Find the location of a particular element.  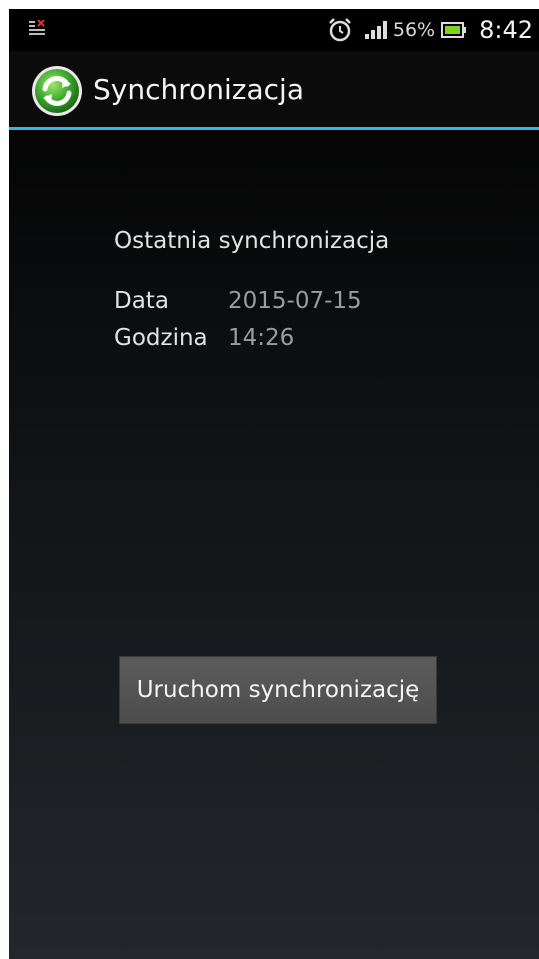

date-value: 2015-07-15 is located at coordinates (295, 301).